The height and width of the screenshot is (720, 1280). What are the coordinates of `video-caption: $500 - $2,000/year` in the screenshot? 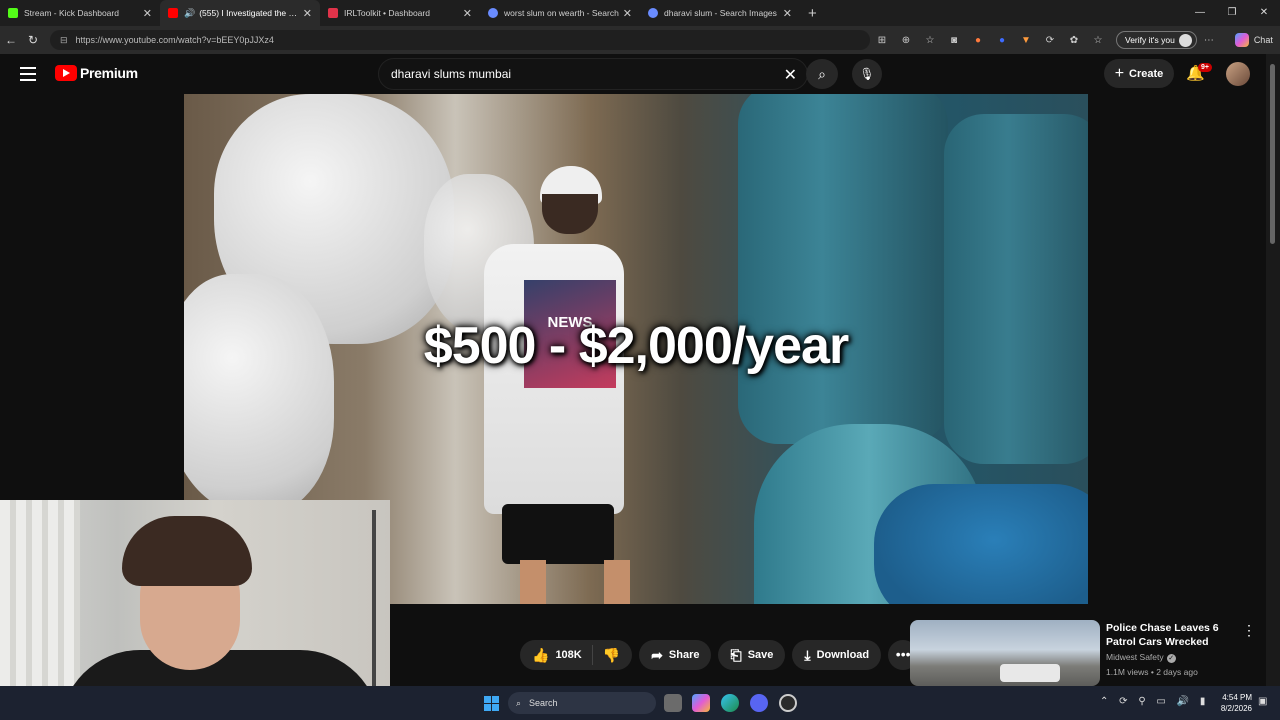 It's located at (636, 346).